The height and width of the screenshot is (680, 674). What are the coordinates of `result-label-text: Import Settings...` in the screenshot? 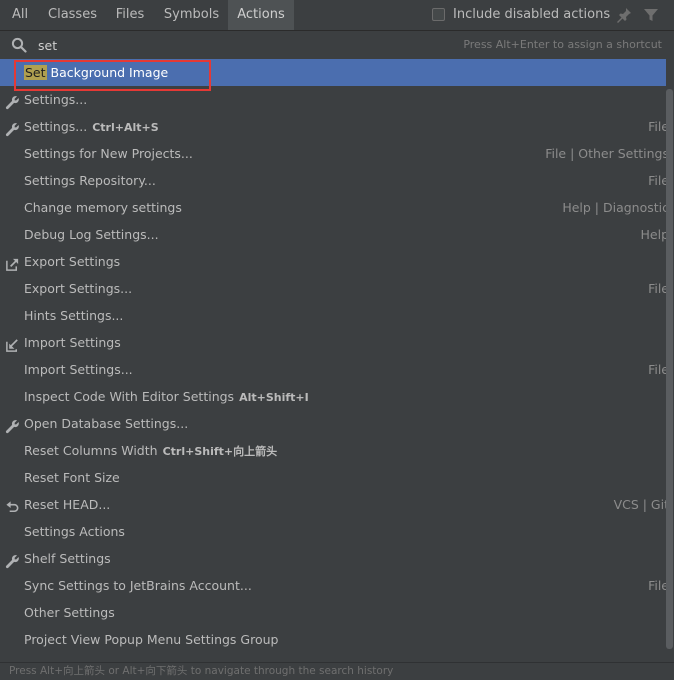 It's located at (78, 369).